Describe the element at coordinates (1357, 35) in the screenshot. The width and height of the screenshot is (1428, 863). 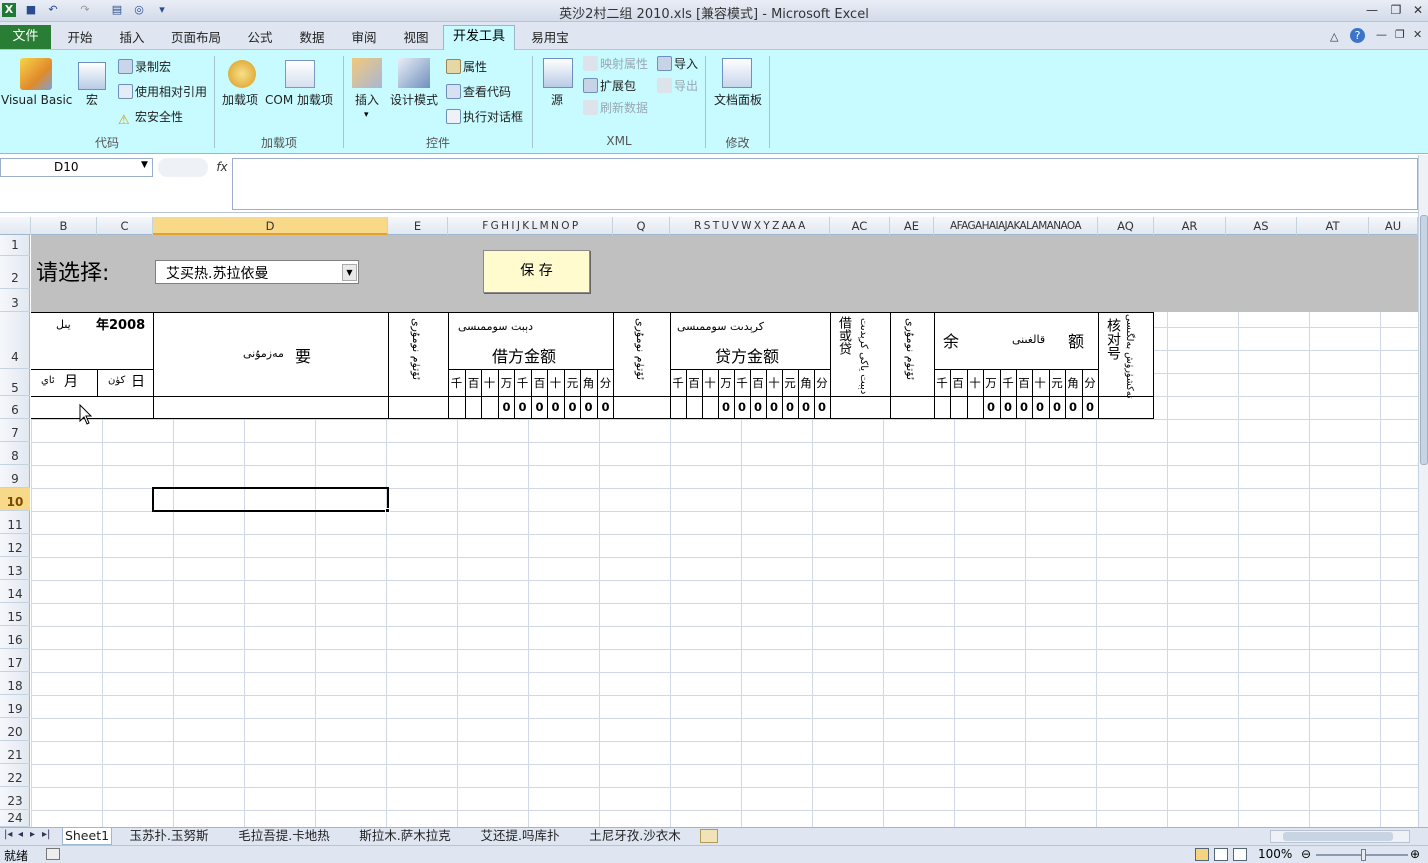
I see `help-icon: ?` at that location.